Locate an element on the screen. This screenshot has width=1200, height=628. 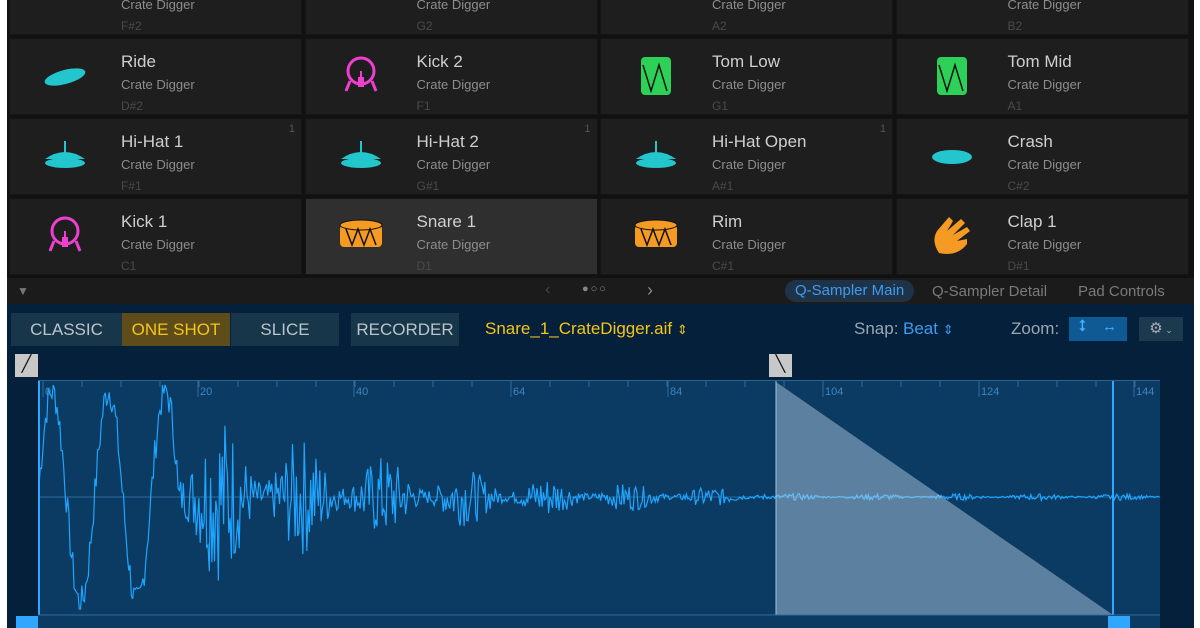
pad-note: F#2 is located at coordinates (131, 26).